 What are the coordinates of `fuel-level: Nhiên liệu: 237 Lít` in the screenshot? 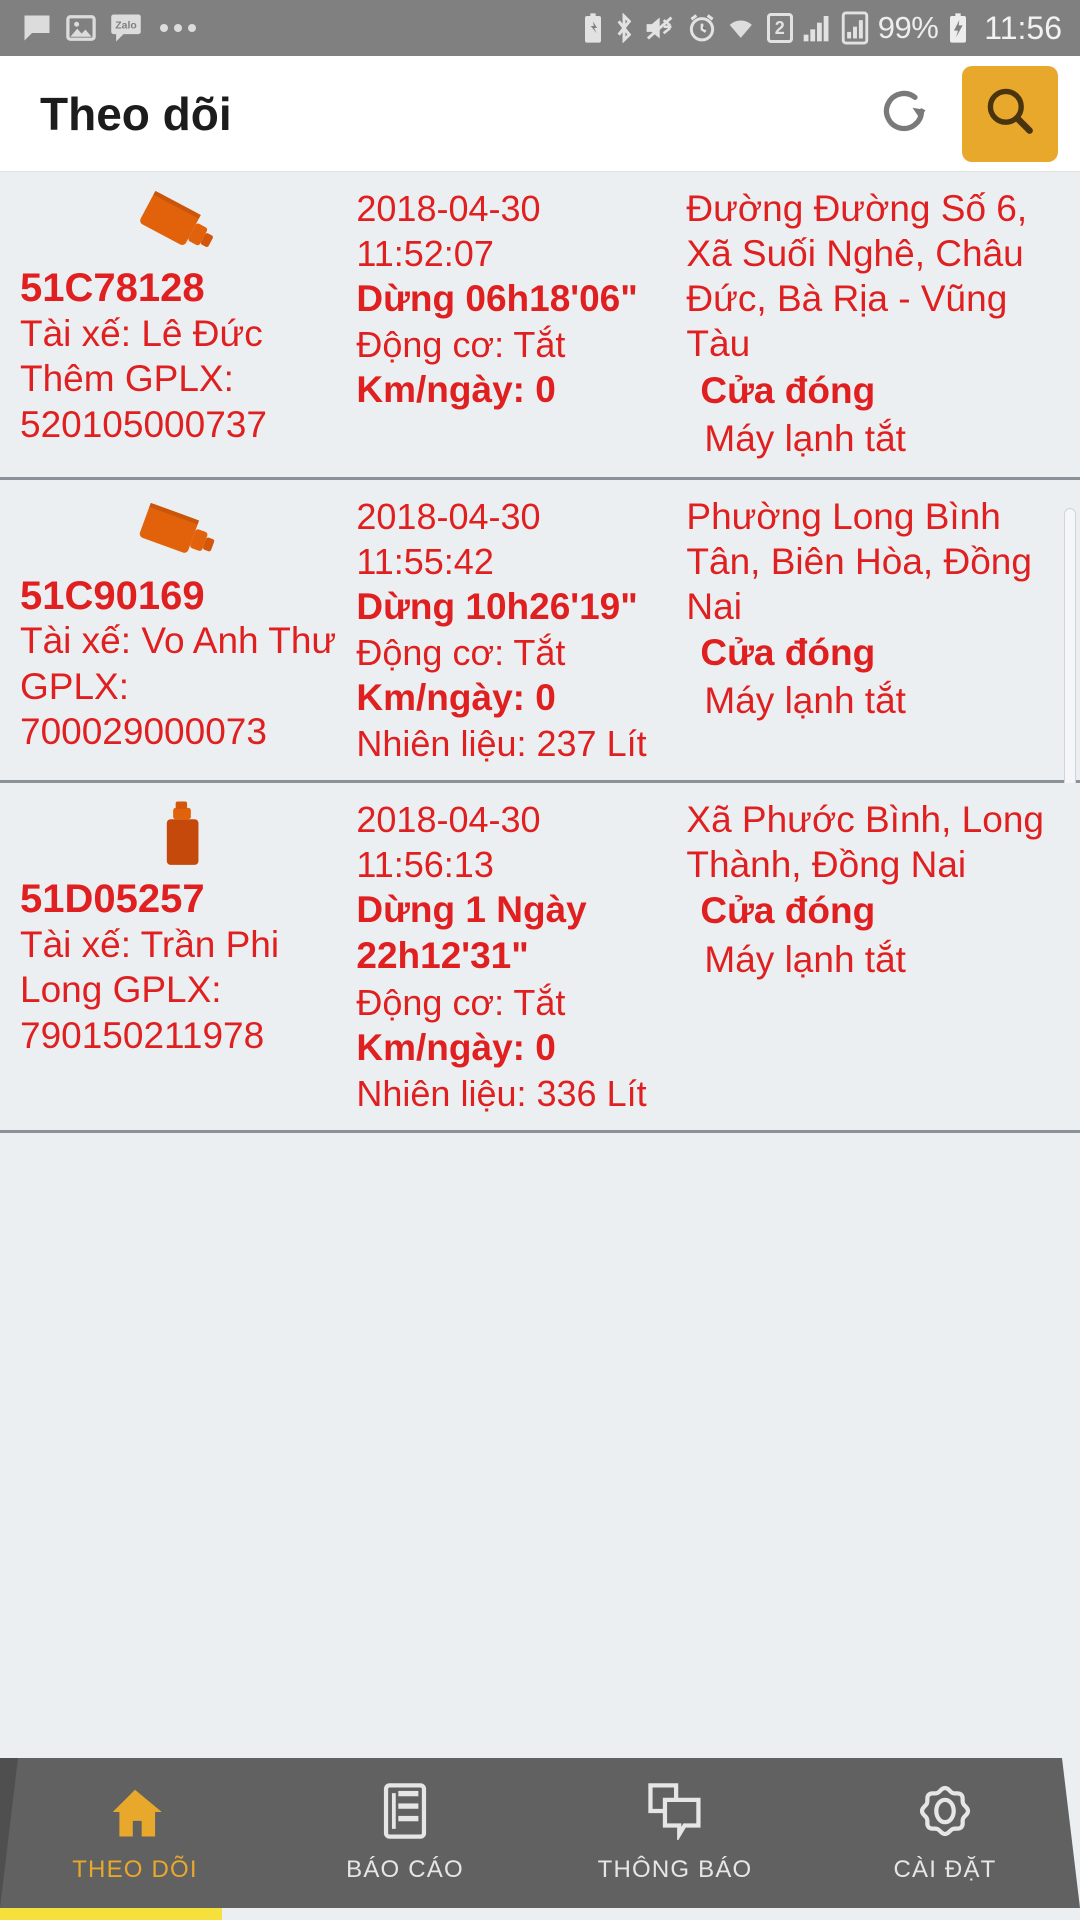 It's located at (501, 744).